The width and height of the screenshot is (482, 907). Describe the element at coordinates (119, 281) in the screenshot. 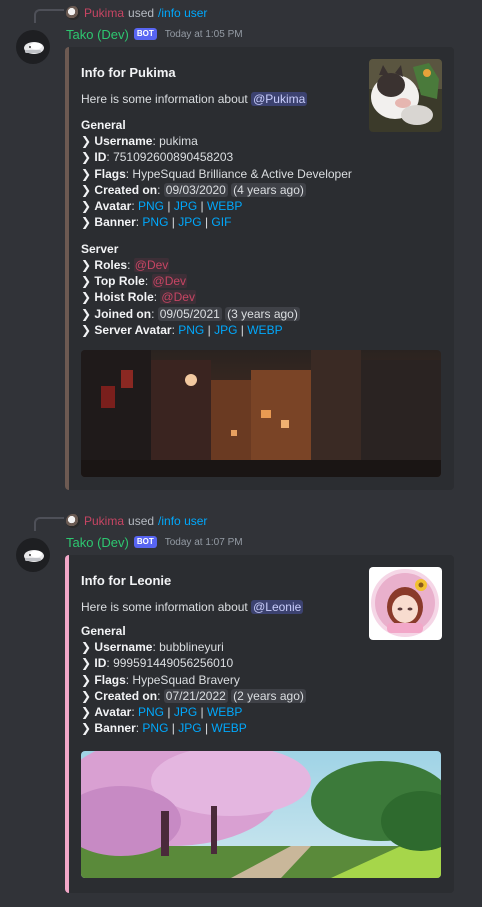

I see `field-label: Top Role` at that location.